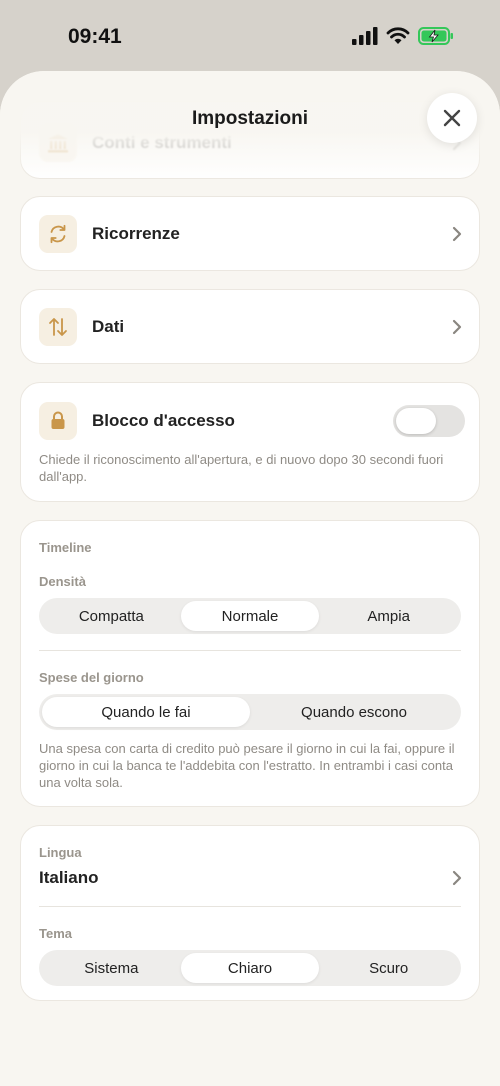  I want to click on density-label: Densità, so click(62, 581).